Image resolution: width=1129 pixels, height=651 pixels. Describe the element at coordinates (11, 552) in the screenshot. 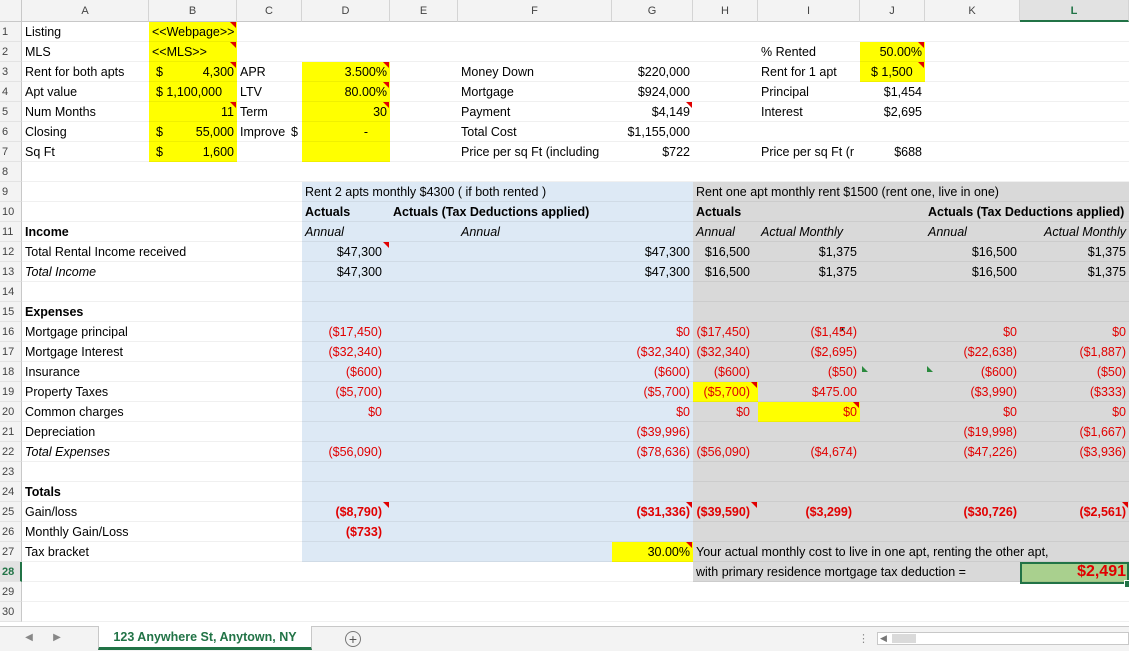

I see `row-header-27: 27` at that location.